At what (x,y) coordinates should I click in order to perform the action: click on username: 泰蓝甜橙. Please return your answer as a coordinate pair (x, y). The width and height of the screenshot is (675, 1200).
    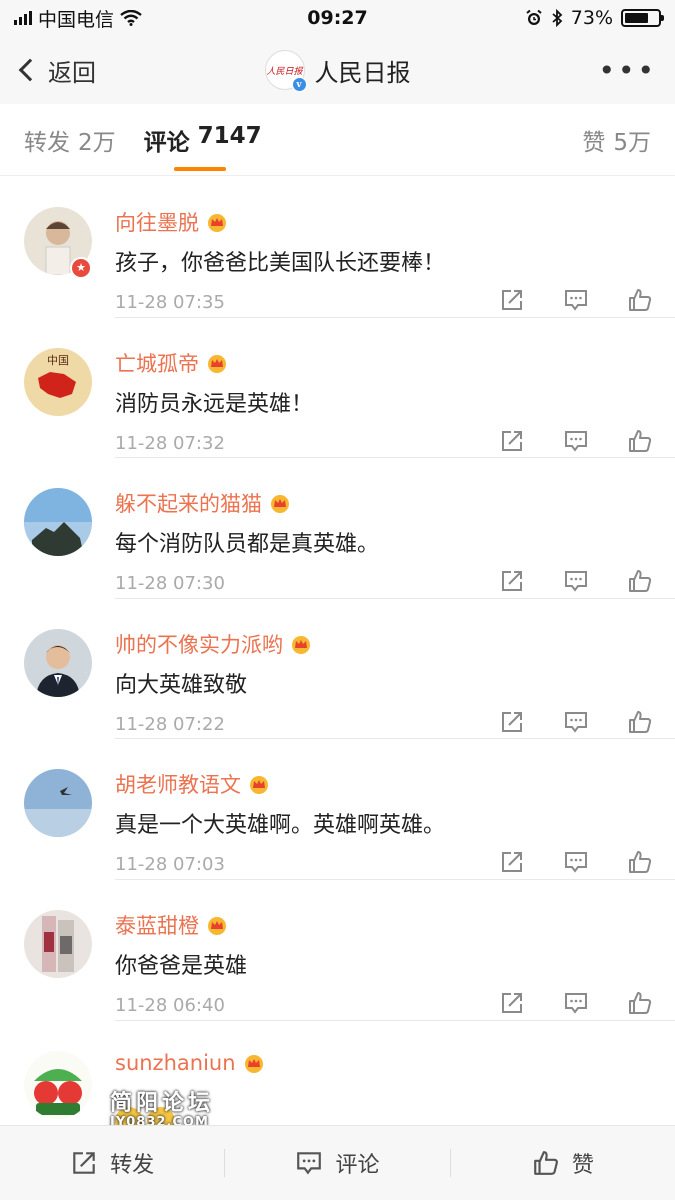
    Looking at the image, I should click on (157, 925).